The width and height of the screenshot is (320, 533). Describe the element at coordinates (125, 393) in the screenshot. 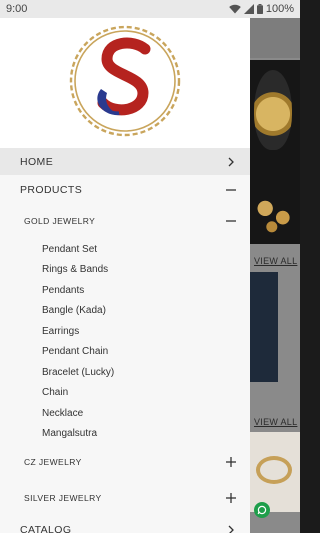

I see `submenu-item-chain: Chain` at that location.